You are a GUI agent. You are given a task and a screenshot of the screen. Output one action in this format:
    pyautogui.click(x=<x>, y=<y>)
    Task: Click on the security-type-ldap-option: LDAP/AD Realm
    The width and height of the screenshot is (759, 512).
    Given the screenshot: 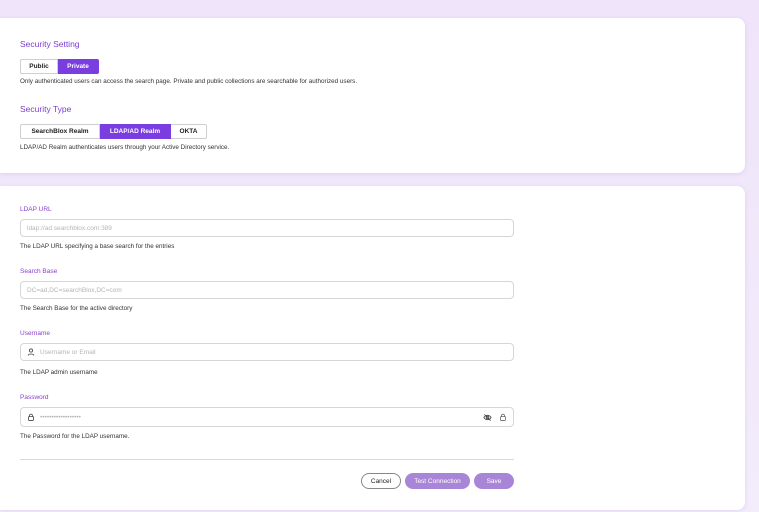 What is the action you would take?
    pyautogui.click(x=135, y=131)
    